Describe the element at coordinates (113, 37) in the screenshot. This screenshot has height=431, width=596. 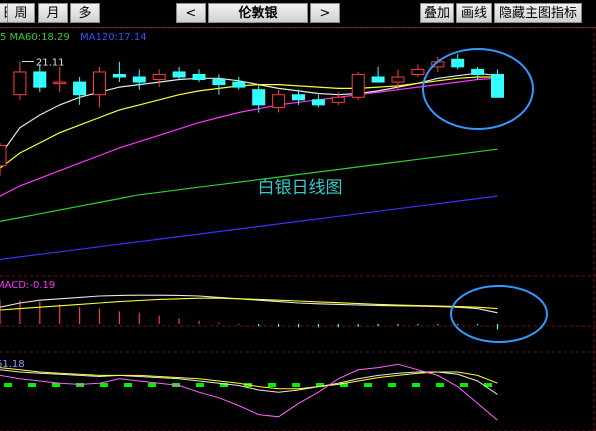
I see `ma120-legend: MA120:17.14` at that location.